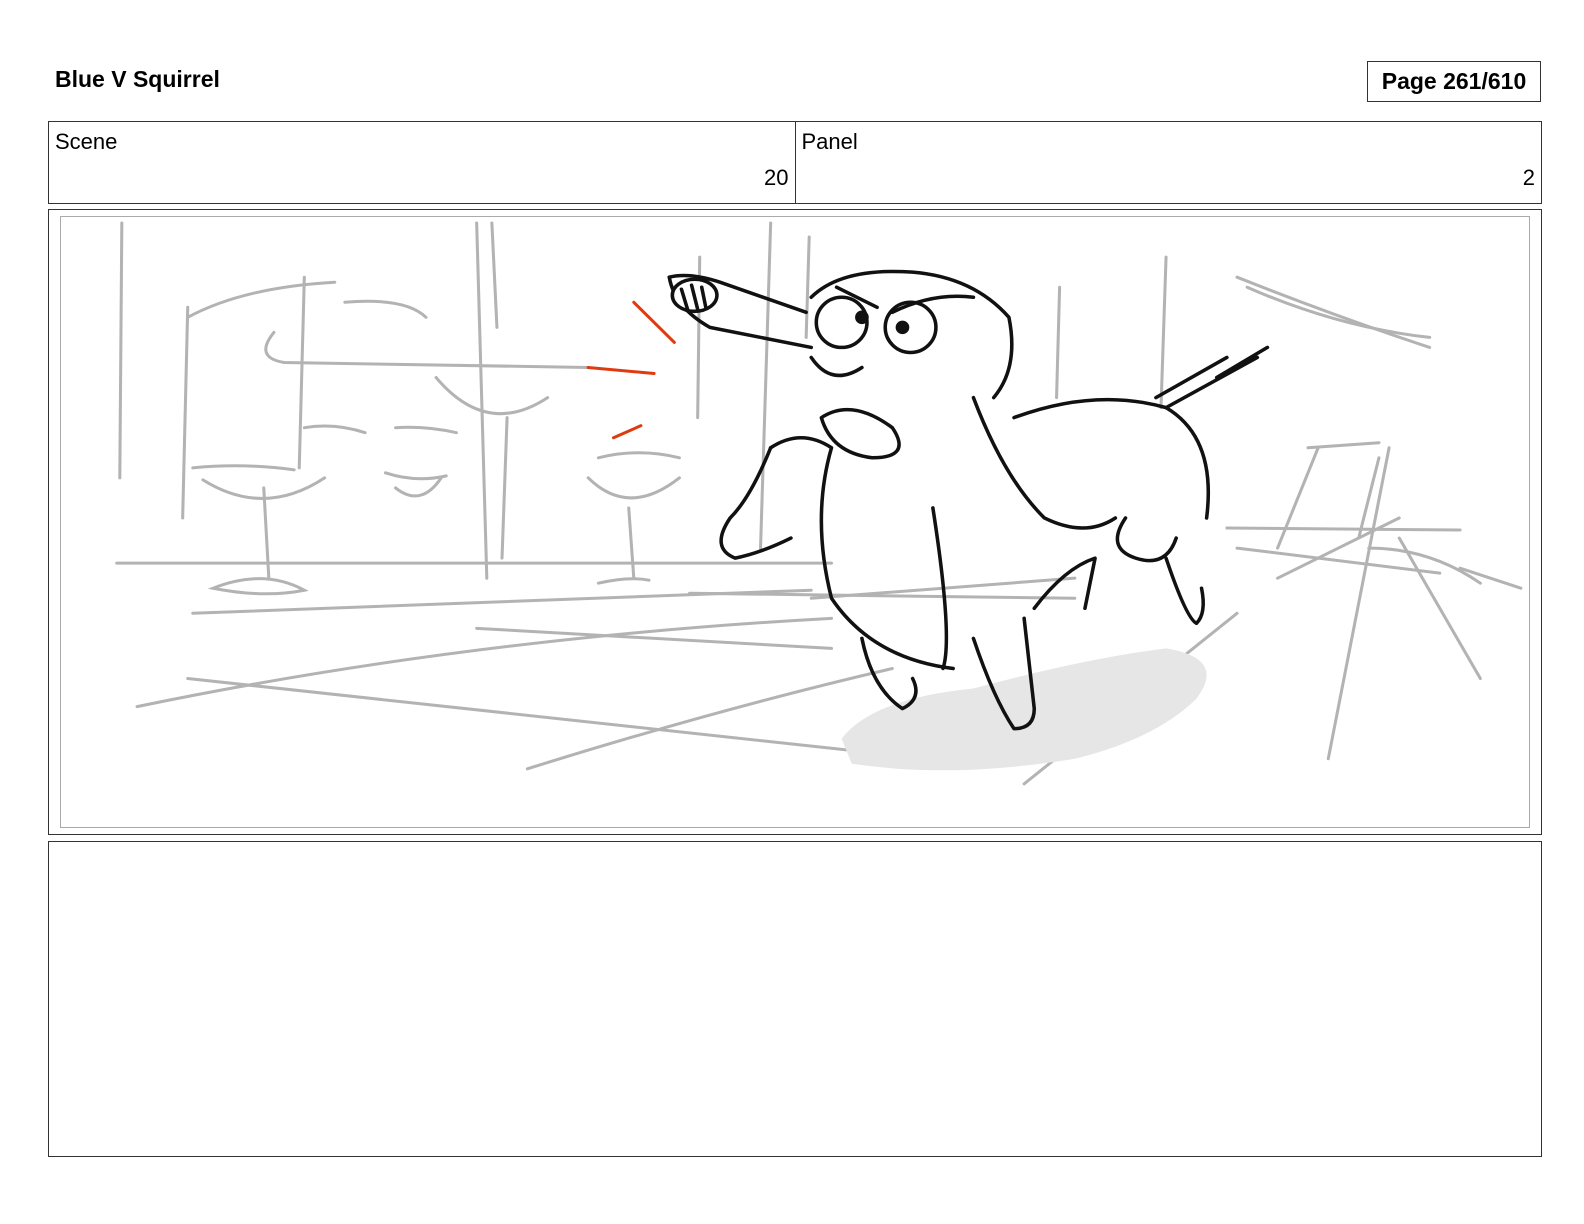  Describe the element at coordinates (137, 79) in the screenshot. I see `document-title: Blue V Squirrel` at that location.